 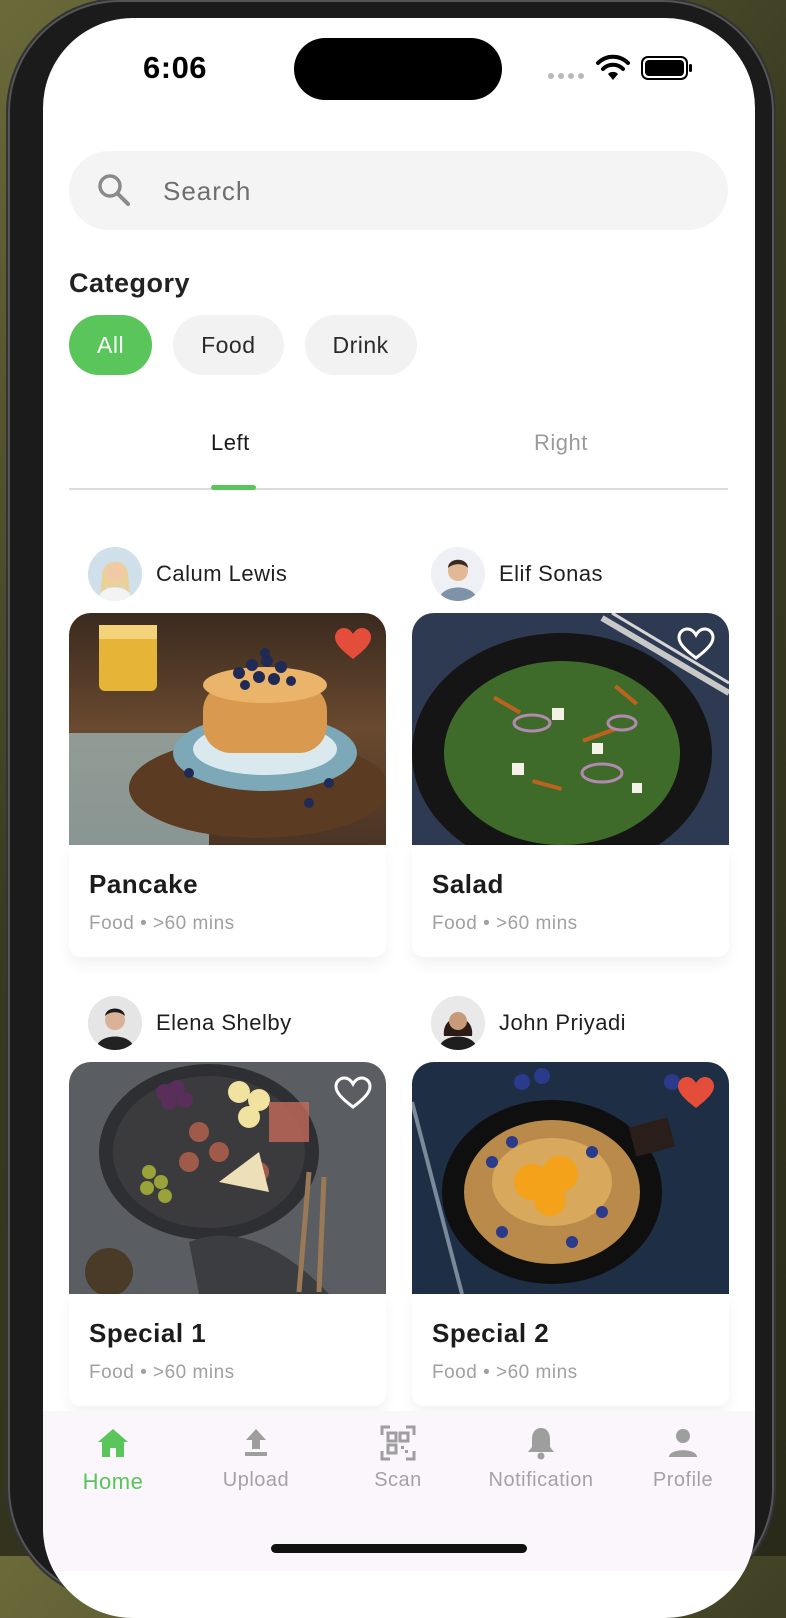 I want to click on chip-all: All, so click(x=111, y=345).